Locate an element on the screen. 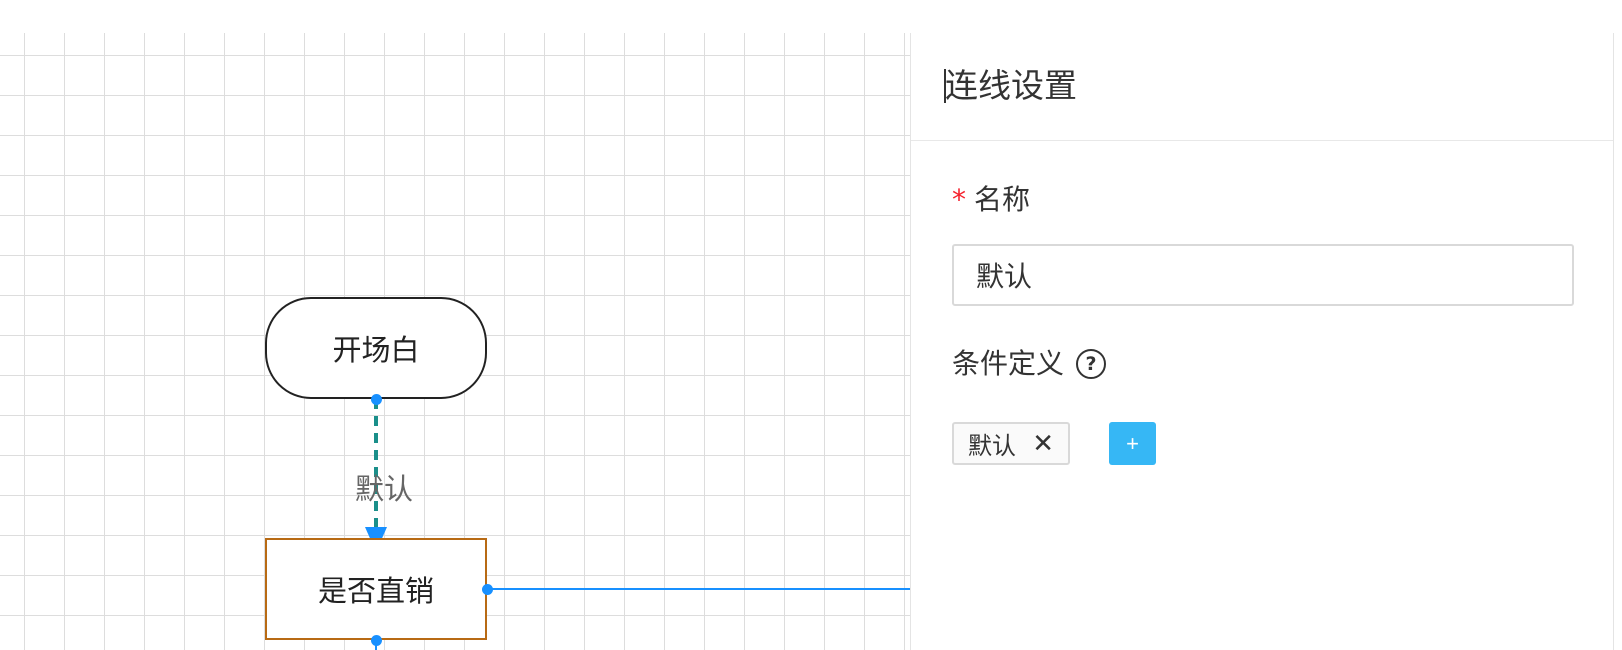  decision-node-right-handle is located at coordinates (487, 589).